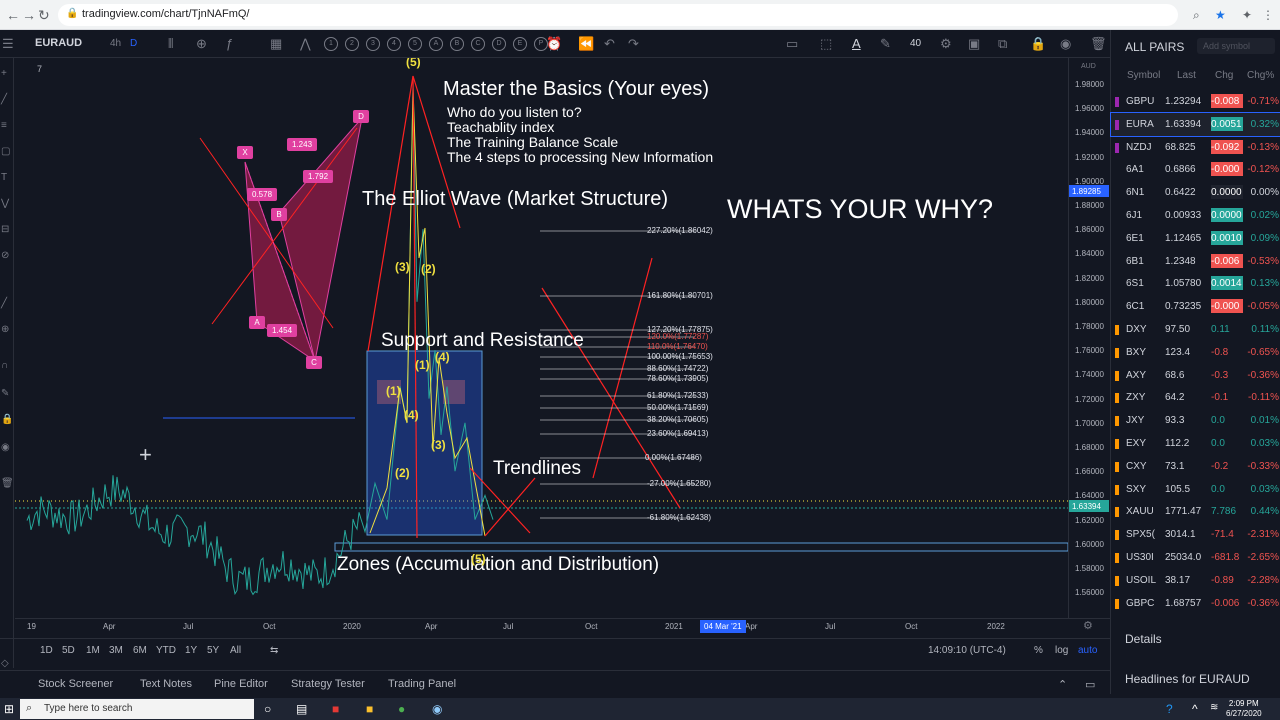 The width and height of the screenshot is (1280, 720). I want to click on reload-icon: ↻, so click(44, 15).